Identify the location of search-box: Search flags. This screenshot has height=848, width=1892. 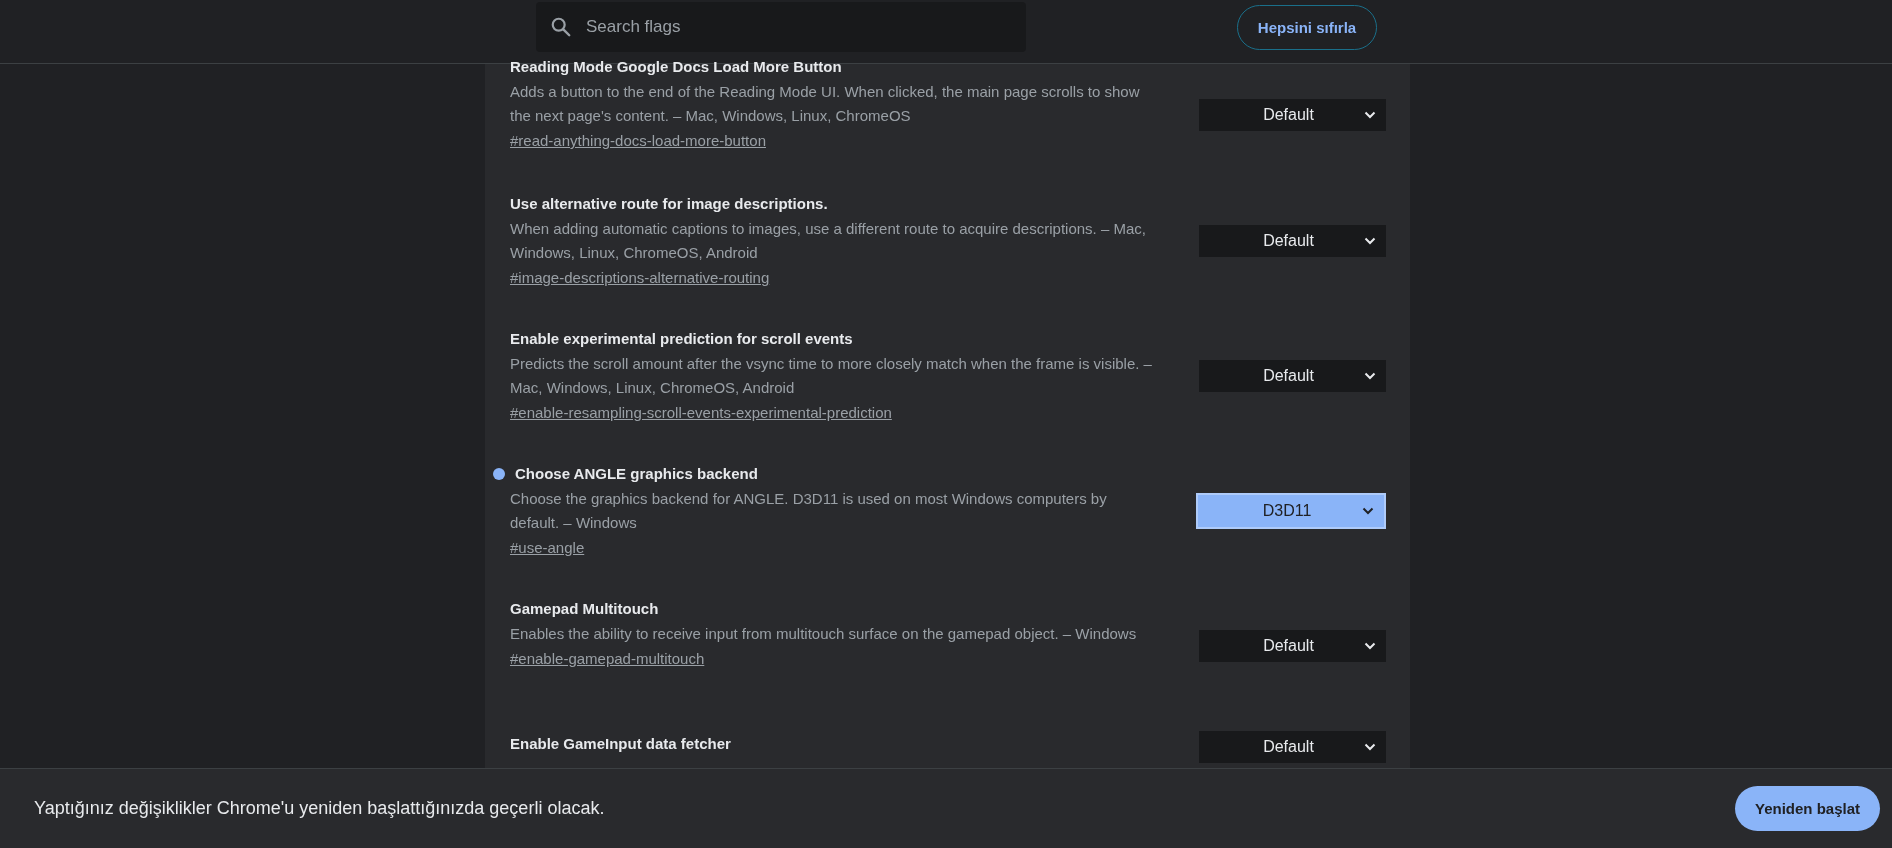
(781, 27).